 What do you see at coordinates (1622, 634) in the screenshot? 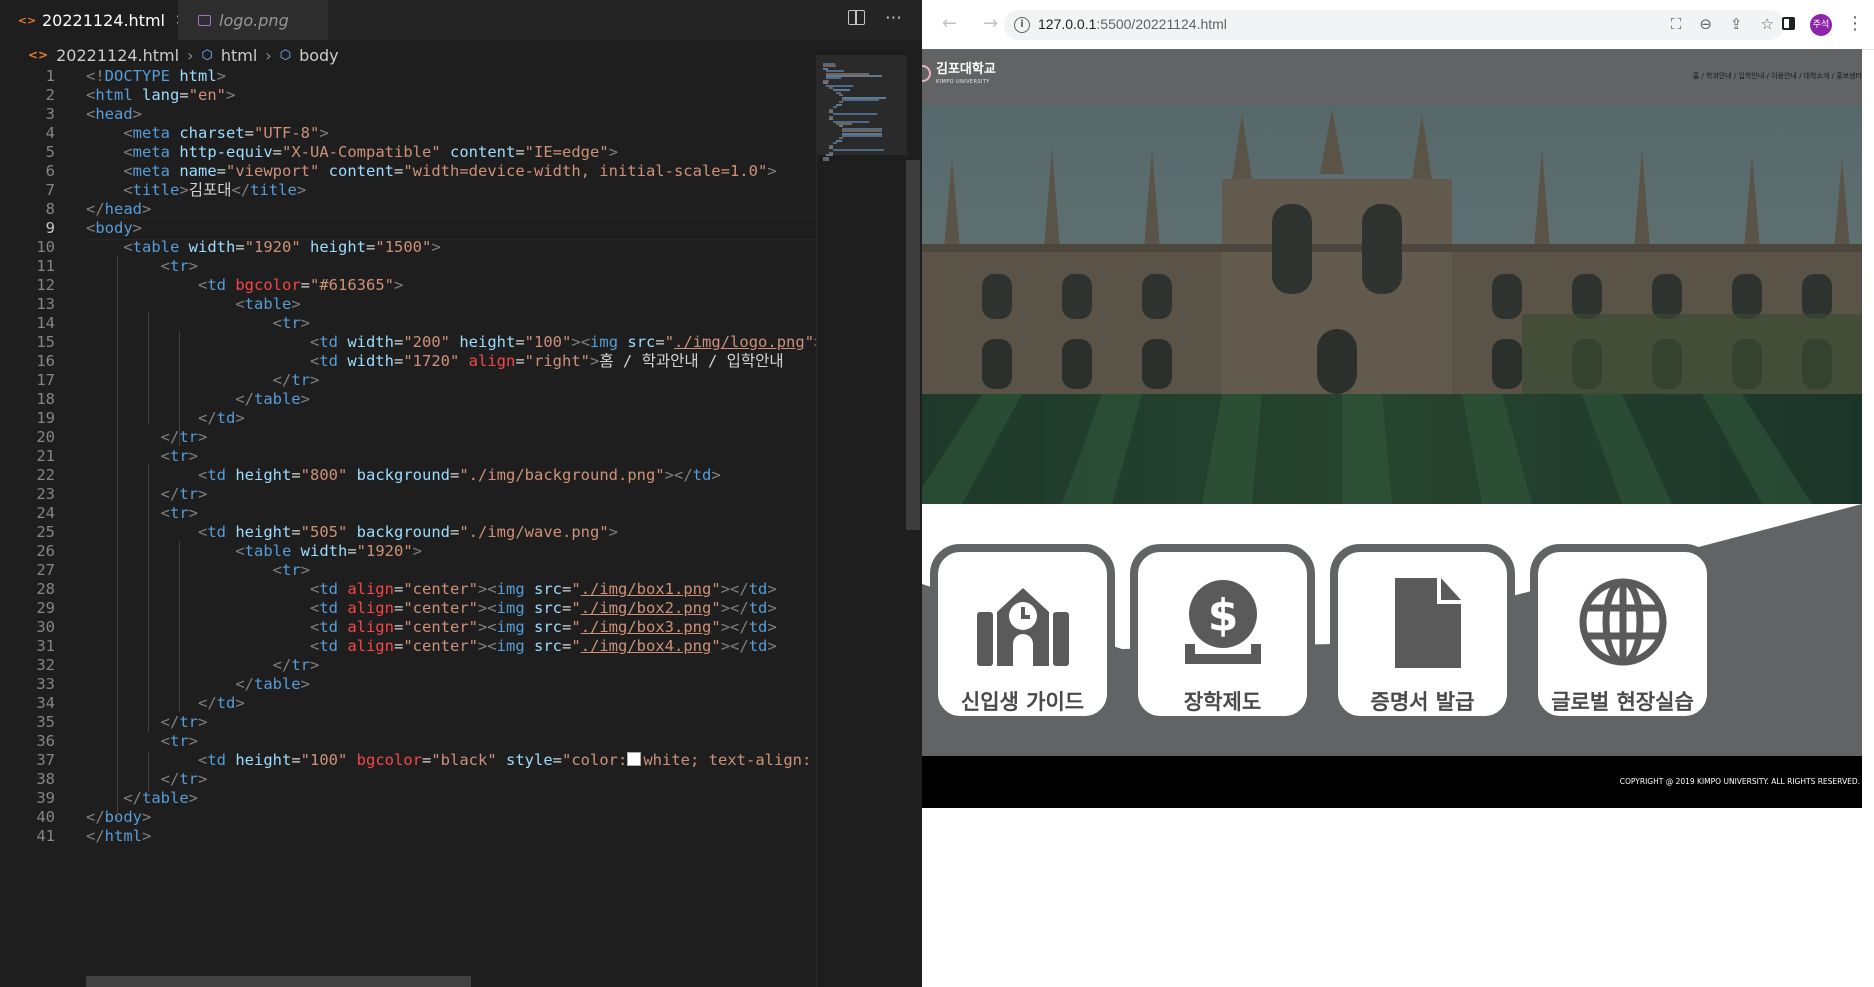
I see `quick-link-global-practice: 글로벌 현장실습` at bounding box center [1622, 634].